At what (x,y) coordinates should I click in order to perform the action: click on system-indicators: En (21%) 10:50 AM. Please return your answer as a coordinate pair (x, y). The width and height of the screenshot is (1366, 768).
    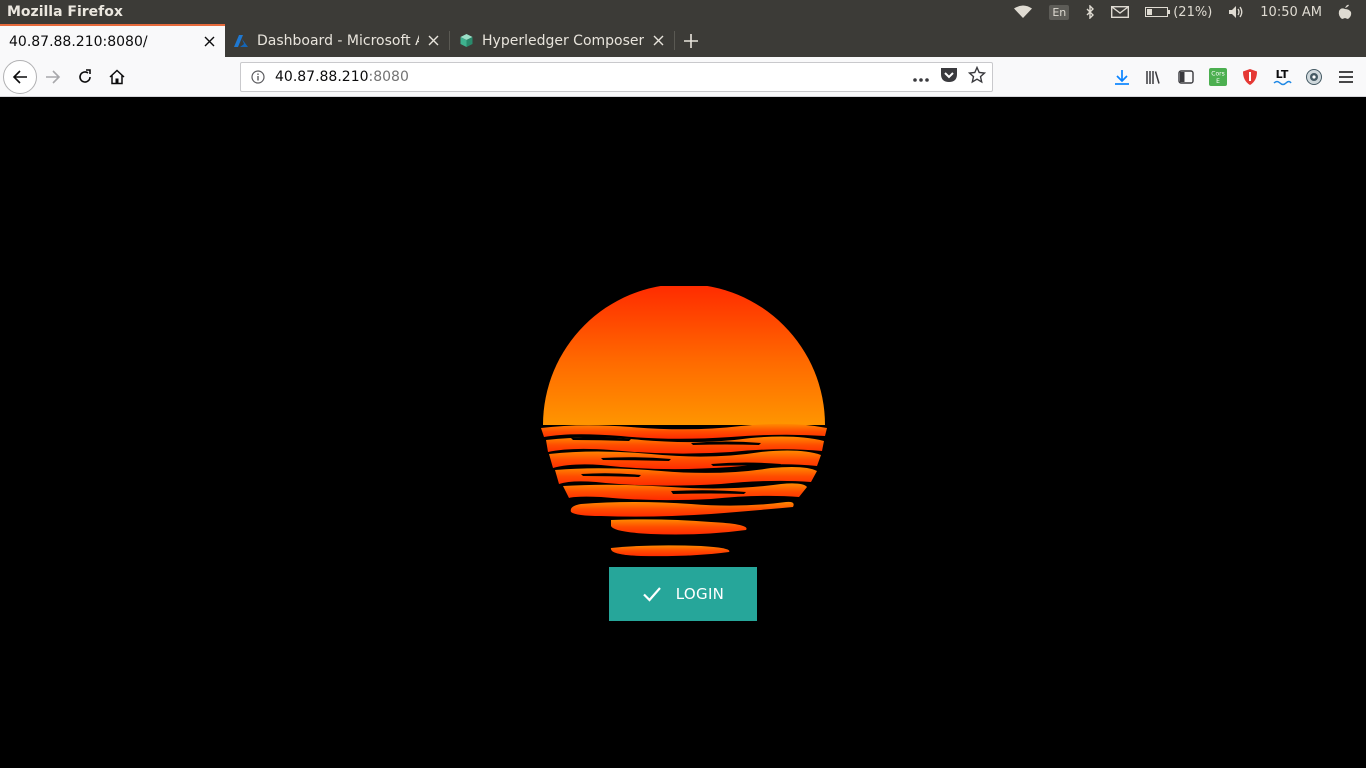
    Looking at the image, I should click on (1185, 12).